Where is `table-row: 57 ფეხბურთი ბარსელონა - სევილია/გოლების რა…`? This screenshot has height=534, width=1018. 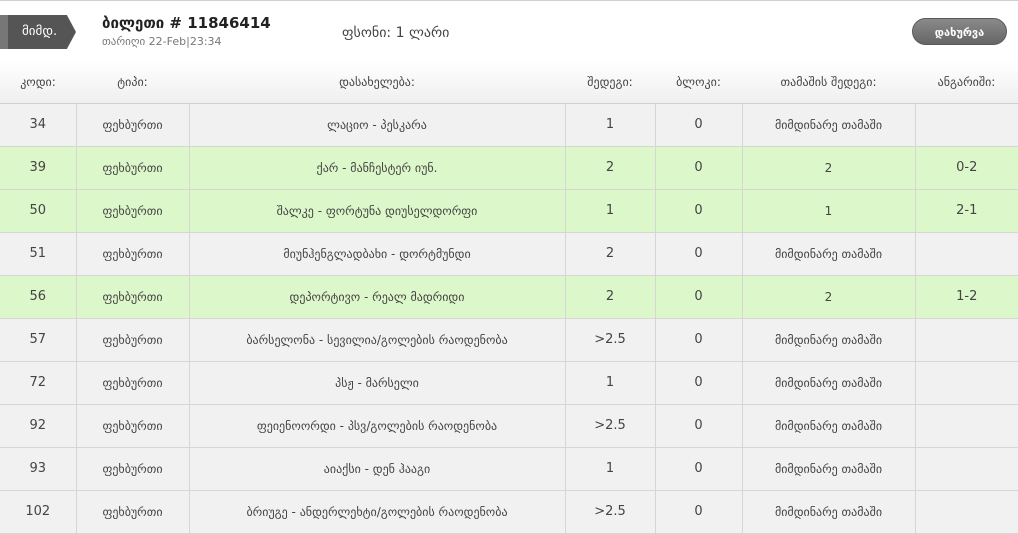
table-row: 57 ფეხბურთი ბარსელონა - სევილია/გოლების რა… is located at coordinates (509, 340).